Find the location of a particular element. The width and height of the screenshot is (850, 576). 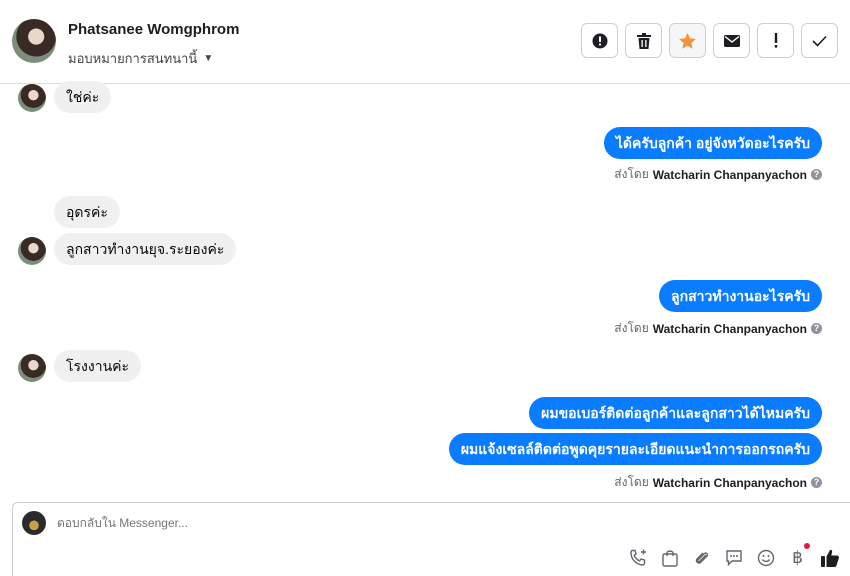

mark-spam-button is located at coordinates (599, 40).